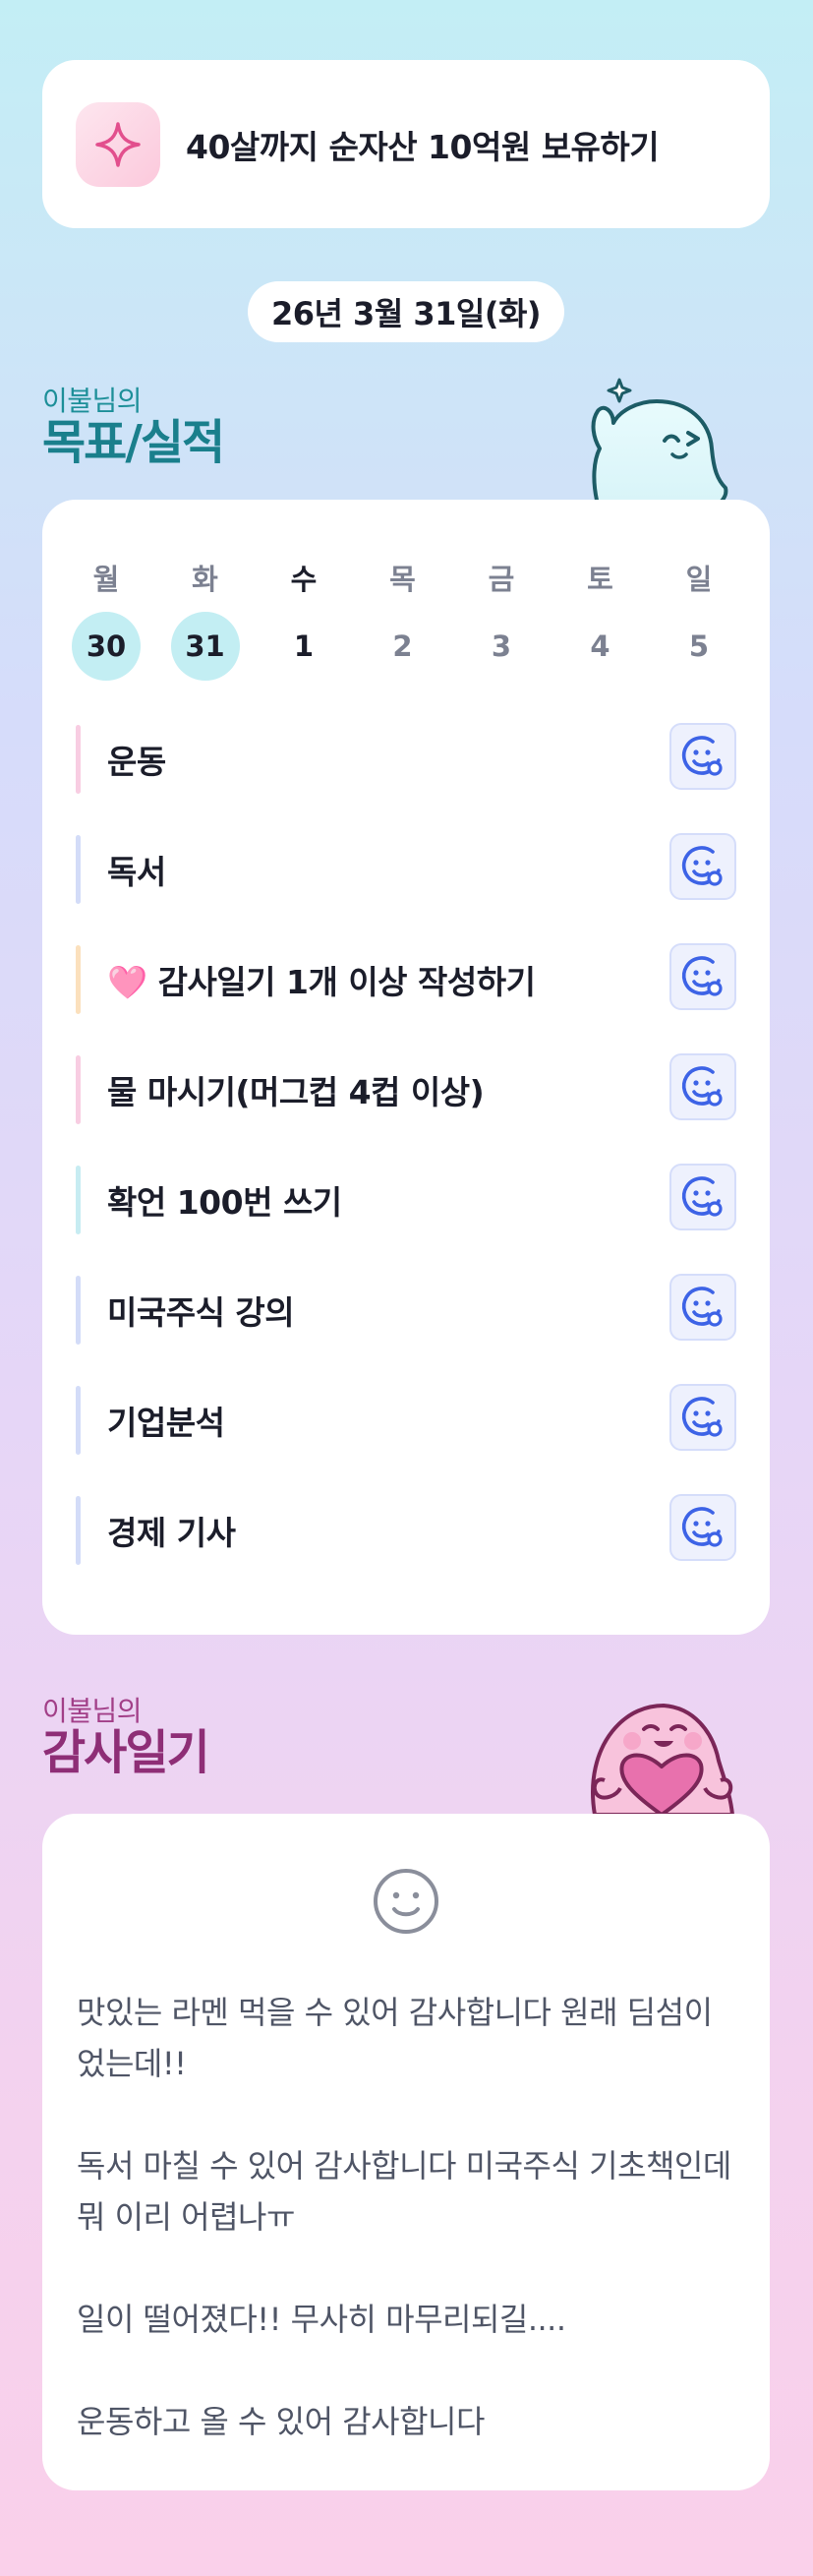 The image size is (813, 2576). I want to click on day-date: 4, so click(601, 646).